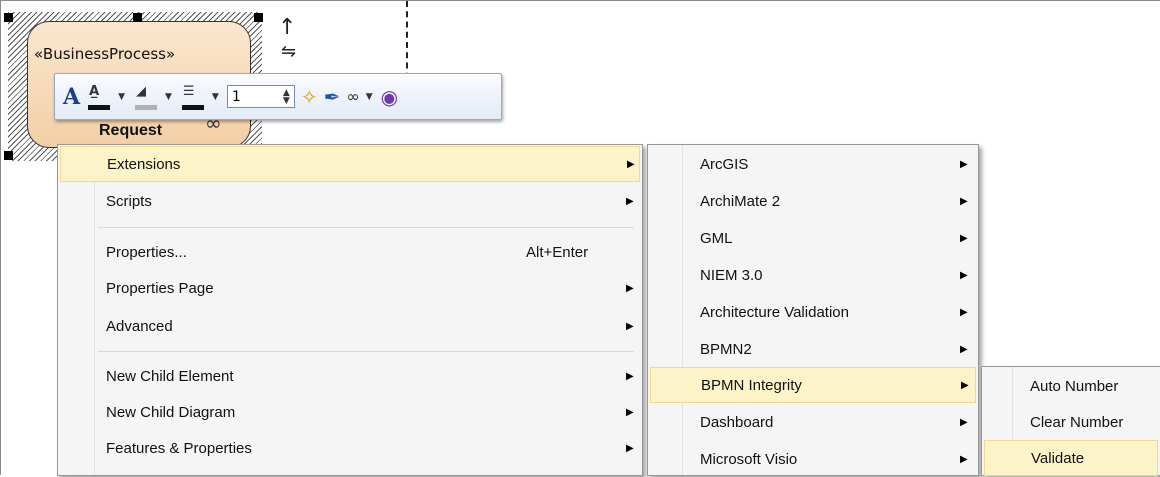 The image size is (1160, 477). Describe the element at coordinates (332, 97) in the screenshot. I see `eyedropper-icon: ✒` at that location.